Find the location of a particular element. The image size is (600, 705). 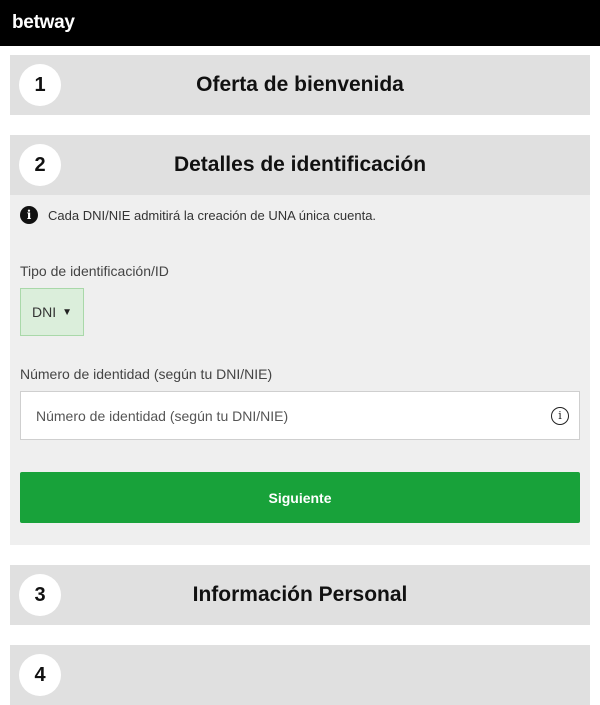

step-header: 3 Información Personal is located at coordinates (300, 595).